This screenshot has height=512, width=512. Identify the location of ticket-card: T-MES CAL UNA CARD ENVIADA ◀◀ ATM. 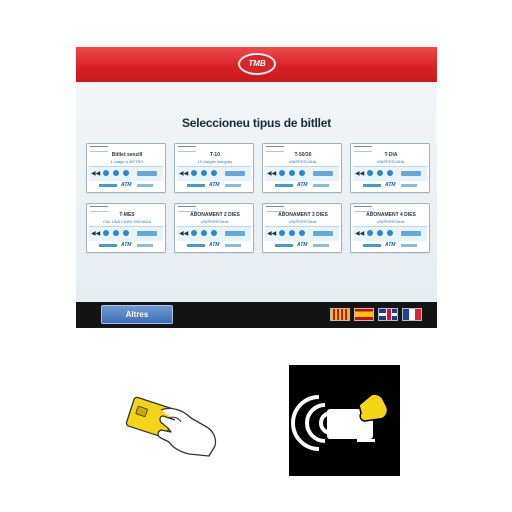
(126, 228).